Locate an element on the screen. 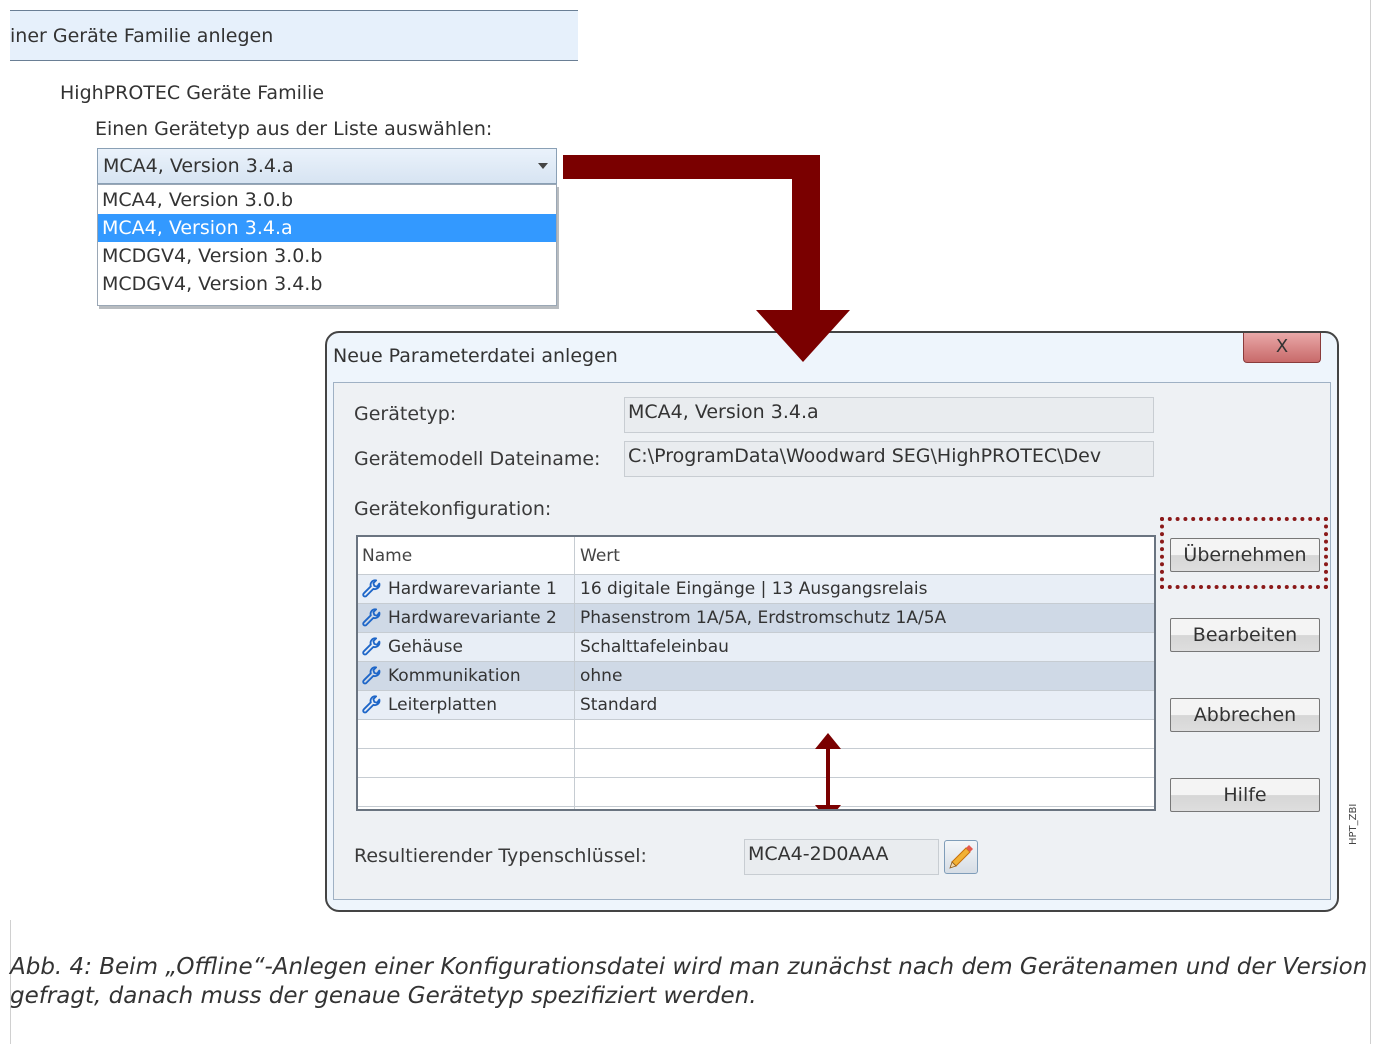  device-type-field: MCA4, Version 3.4.a is located at coordinates (889, 415).